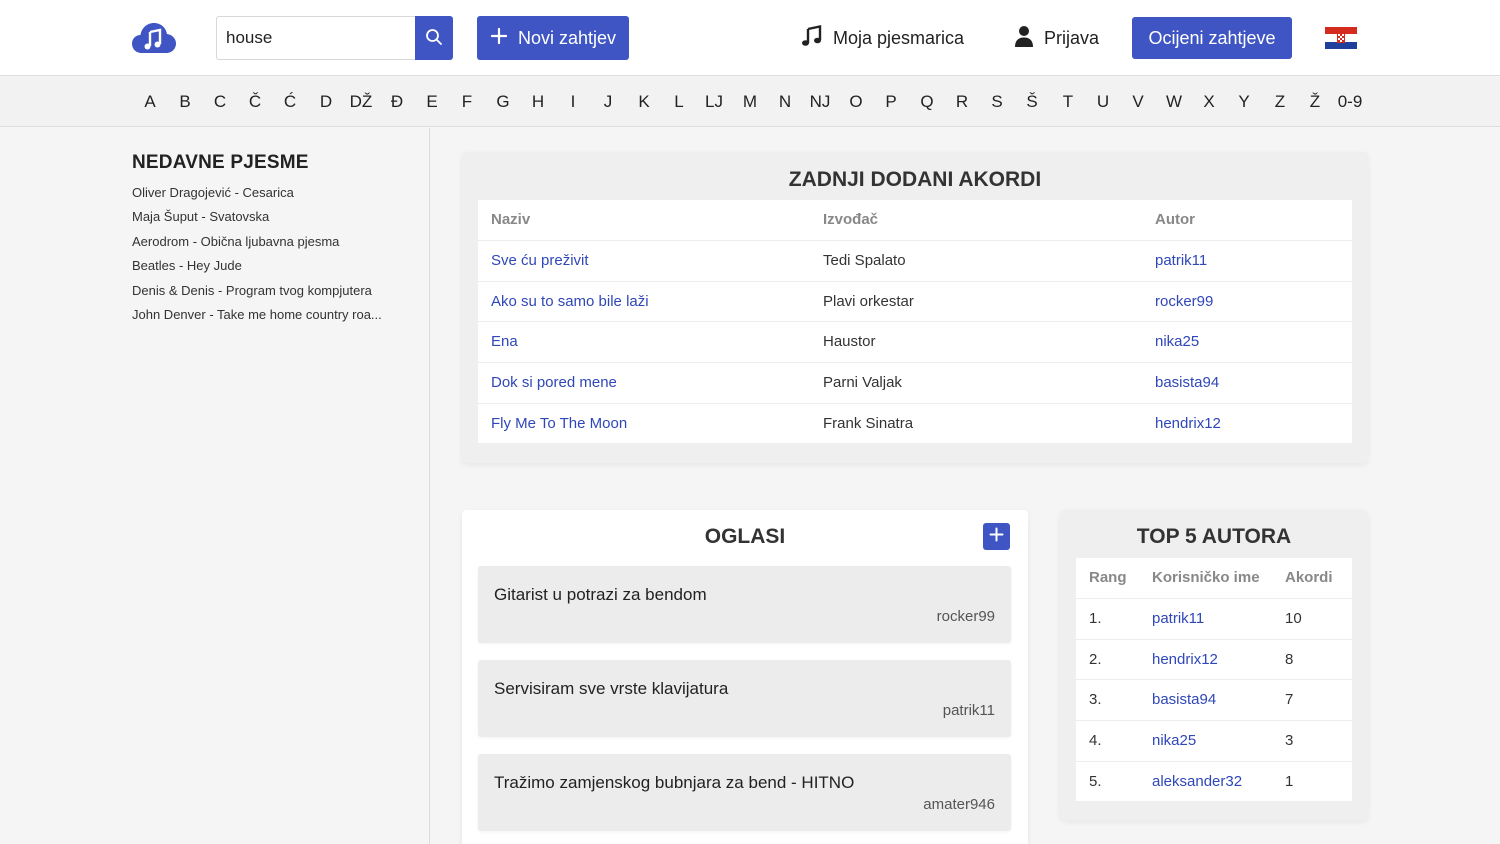 The width and height of the screenshot is (1500, 844). I want to click on ad-item: Gitarist u potrazi za bendom rocker99, so click(744, 604).